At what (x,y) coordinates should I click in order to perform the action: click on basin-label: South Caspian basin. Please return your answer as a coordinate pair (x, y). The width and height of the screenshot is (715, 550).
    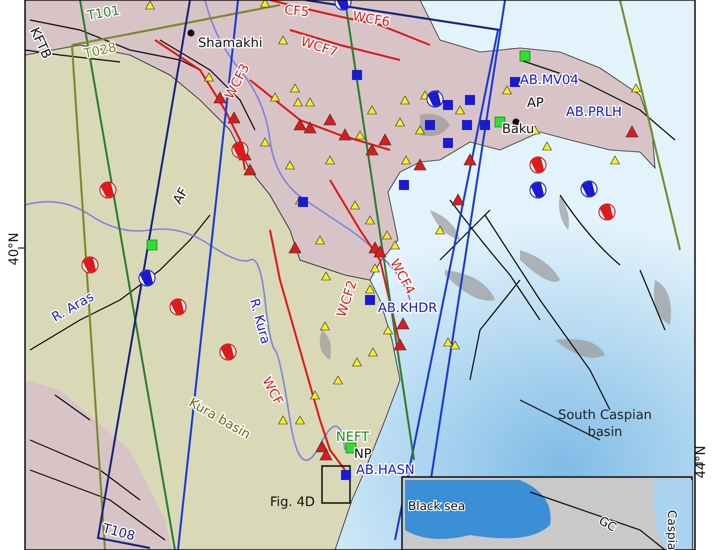
    Looking at the image, I should click on (605, 425).